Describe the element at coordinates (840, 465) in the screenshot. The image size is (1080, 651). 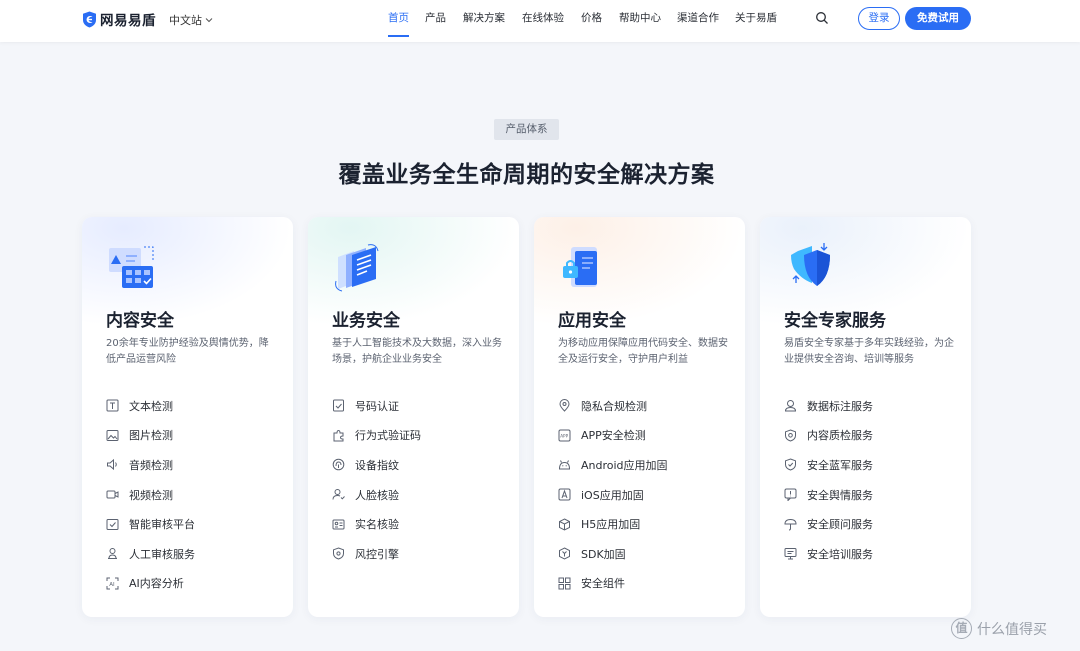
I see `list-item-label: 安全蓝军服务` at that location.